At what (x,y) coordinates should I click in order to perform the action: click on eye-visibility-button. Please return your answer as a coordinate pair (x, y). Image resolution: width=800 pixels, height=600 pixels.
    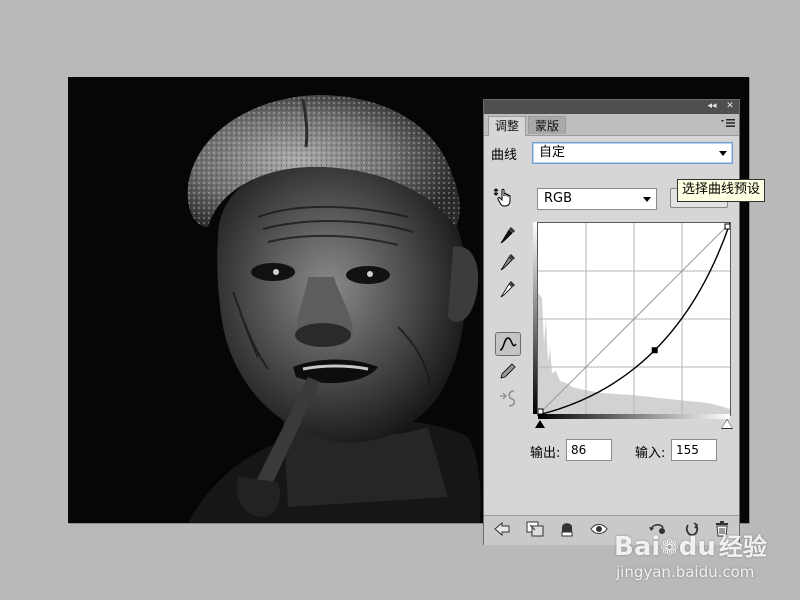
    Looking at the image, I should click on (599, 529).